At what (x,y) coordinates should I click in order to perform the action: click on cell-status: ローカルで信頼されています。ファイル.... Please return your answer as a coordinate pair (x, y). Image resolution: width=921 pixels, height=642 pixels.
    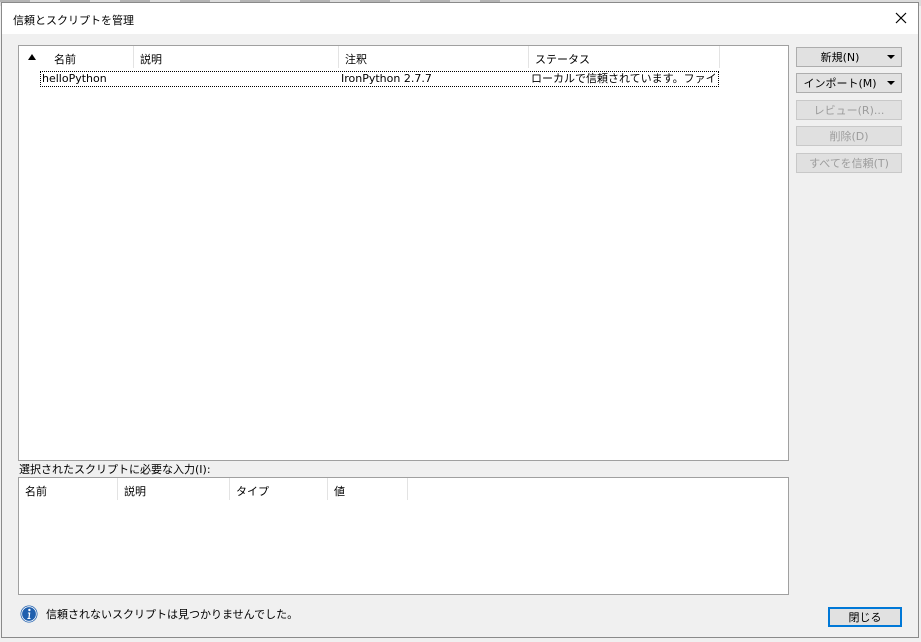
    Looking at the image, I should click on (623, 78).